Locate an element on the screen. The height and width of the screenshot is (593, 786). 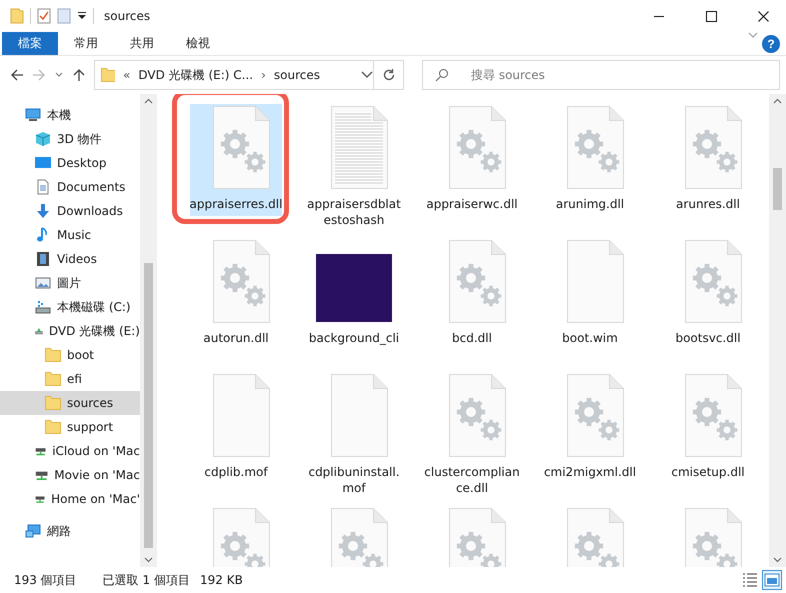
breadcrumb: sources is located at coordinates (297, 75).